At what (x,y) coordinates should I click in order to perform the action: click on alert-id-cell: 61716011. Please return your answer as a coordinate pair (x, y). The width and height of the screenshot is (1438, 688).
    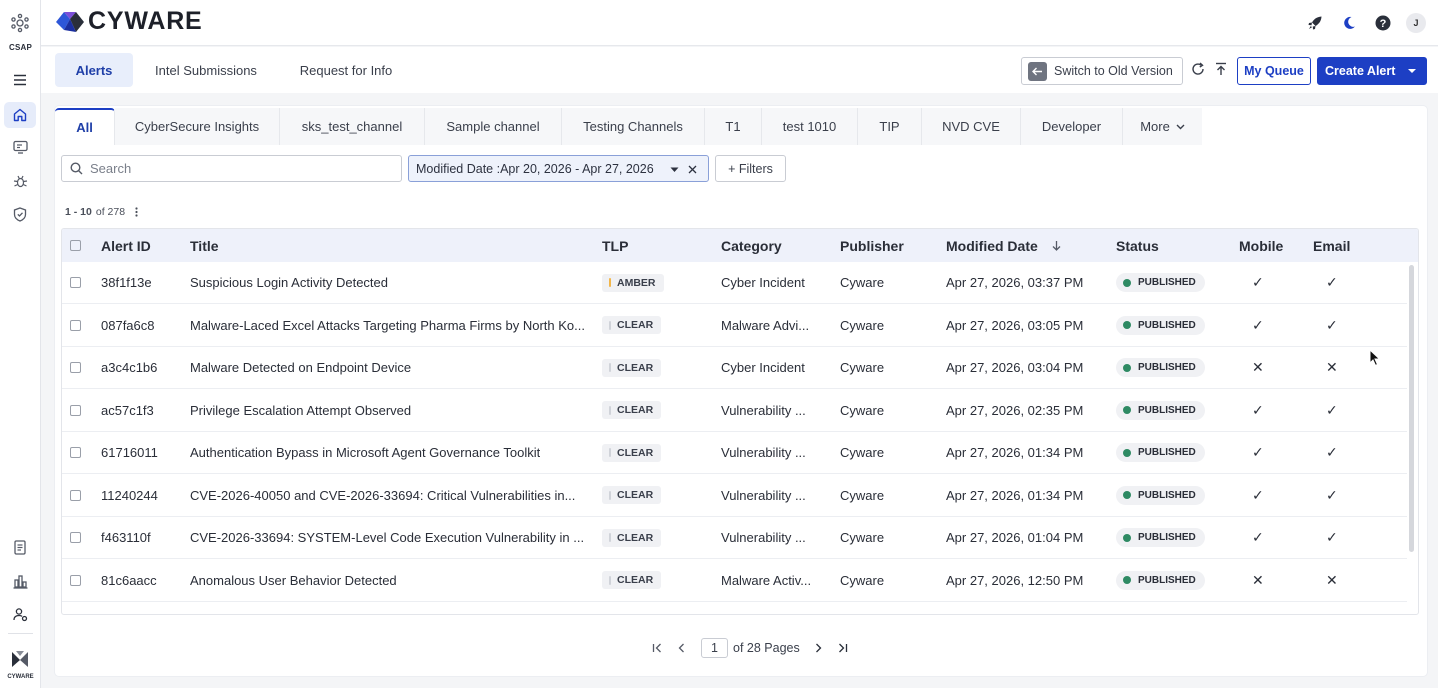
    Looking at the image, I should click on (129, 452).